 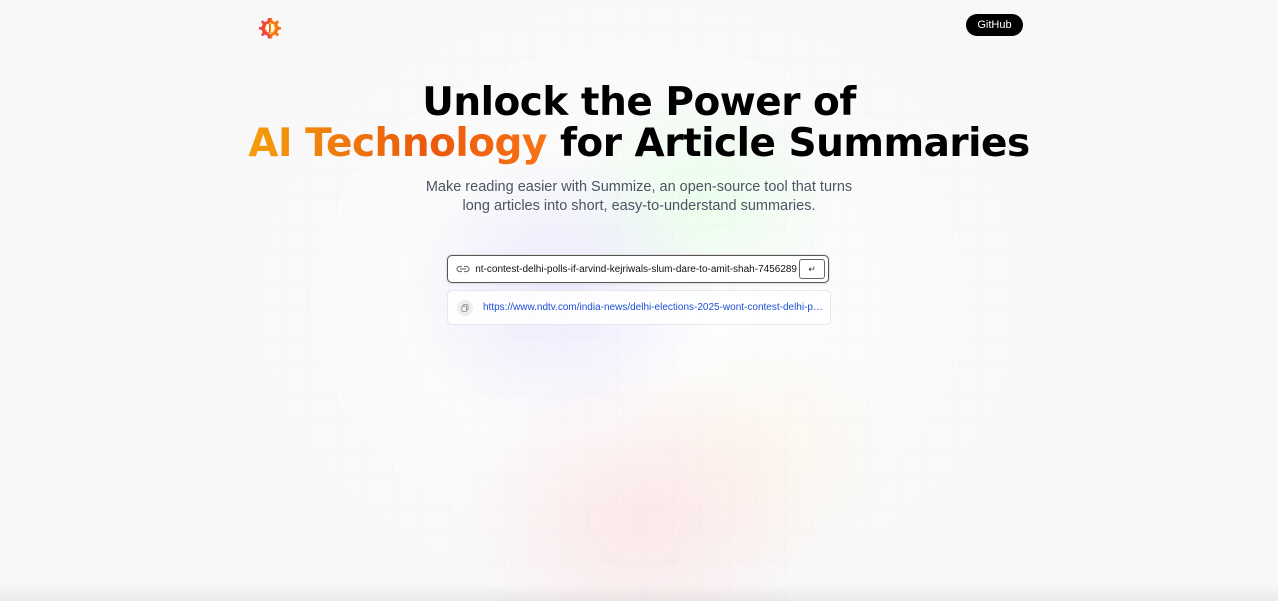 I want to click on copy-icon, so click(x=465, y=307).